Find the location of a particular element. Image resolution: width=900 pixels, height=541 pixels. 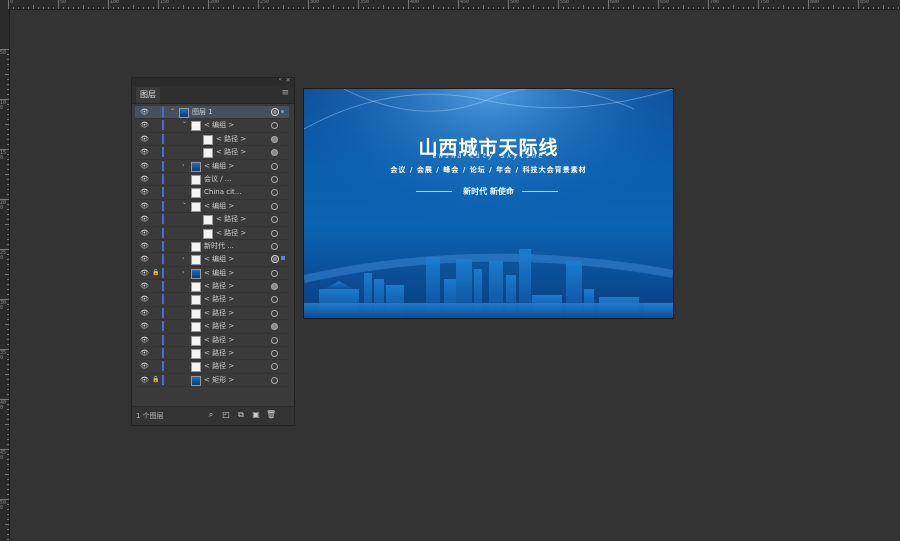

create-sublayer-icon: ⧉ is located at coordinates (241, 415).